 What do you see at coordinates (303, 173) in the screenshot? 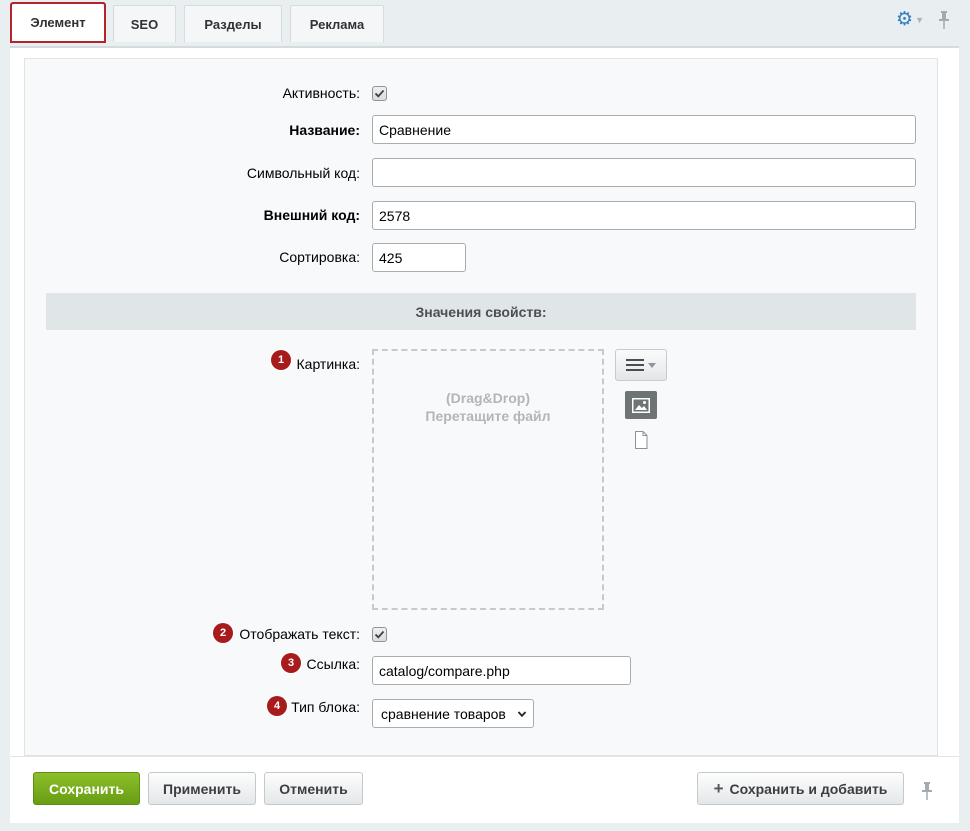
I see `symbol-code-label: Символьный код:` at bounding box center [303, 173].